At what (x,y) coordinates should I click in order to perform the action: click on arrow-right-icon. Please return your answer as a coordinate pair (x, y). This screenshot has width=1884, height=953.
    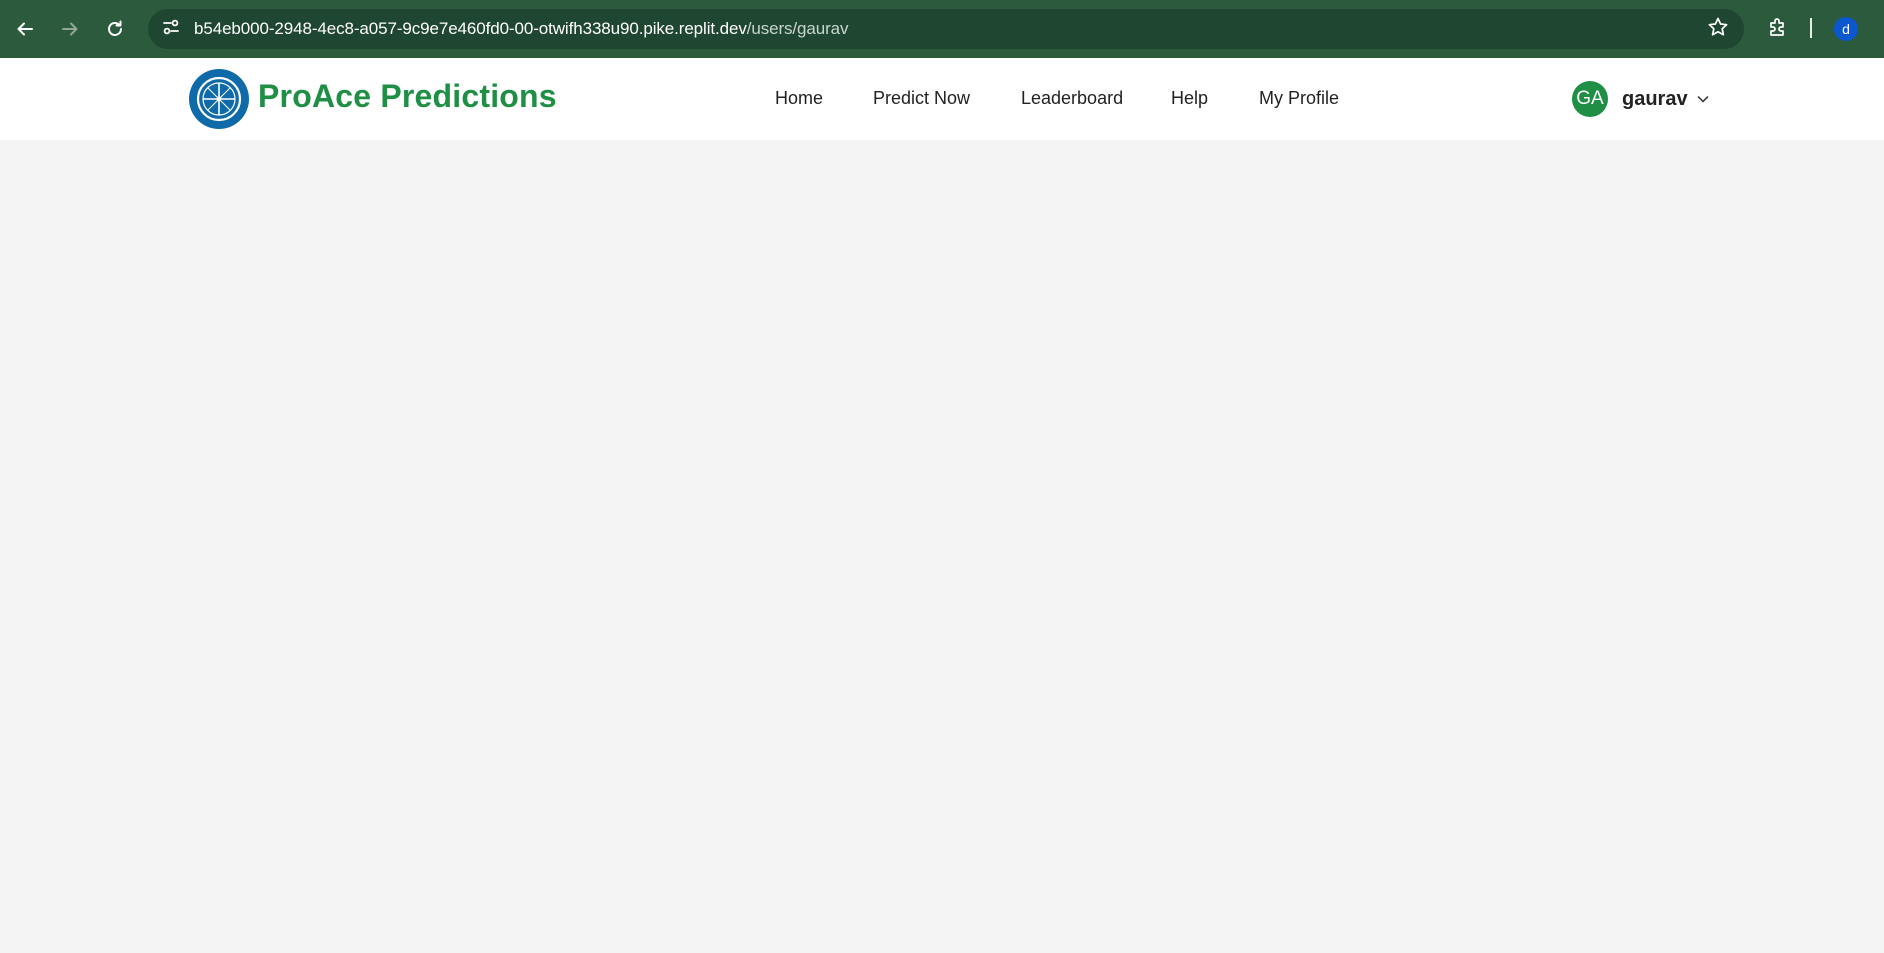
    Looking at the image, I should click on (70, 29).